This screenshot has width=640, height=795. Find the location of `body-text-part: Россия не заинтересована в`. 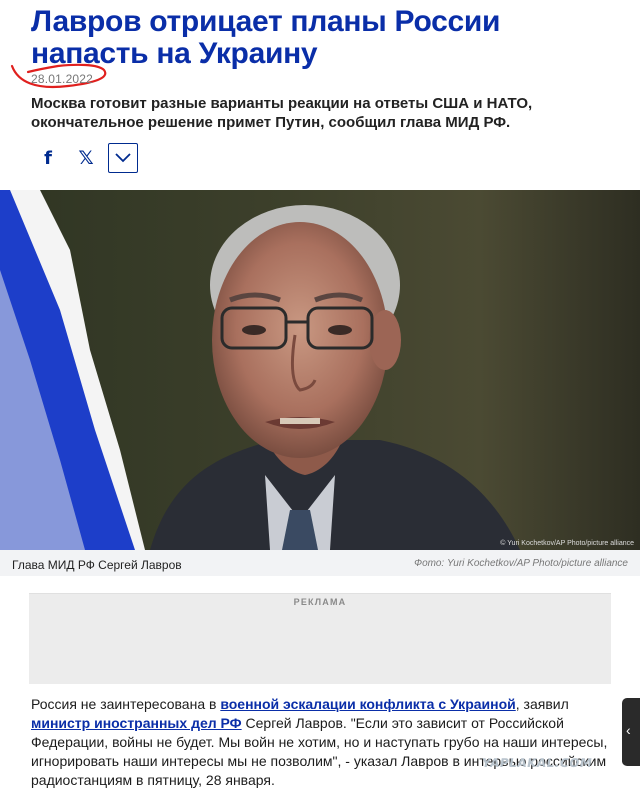

body-text-part: Россия не заинтересована в is located at coordinates (126, 704).